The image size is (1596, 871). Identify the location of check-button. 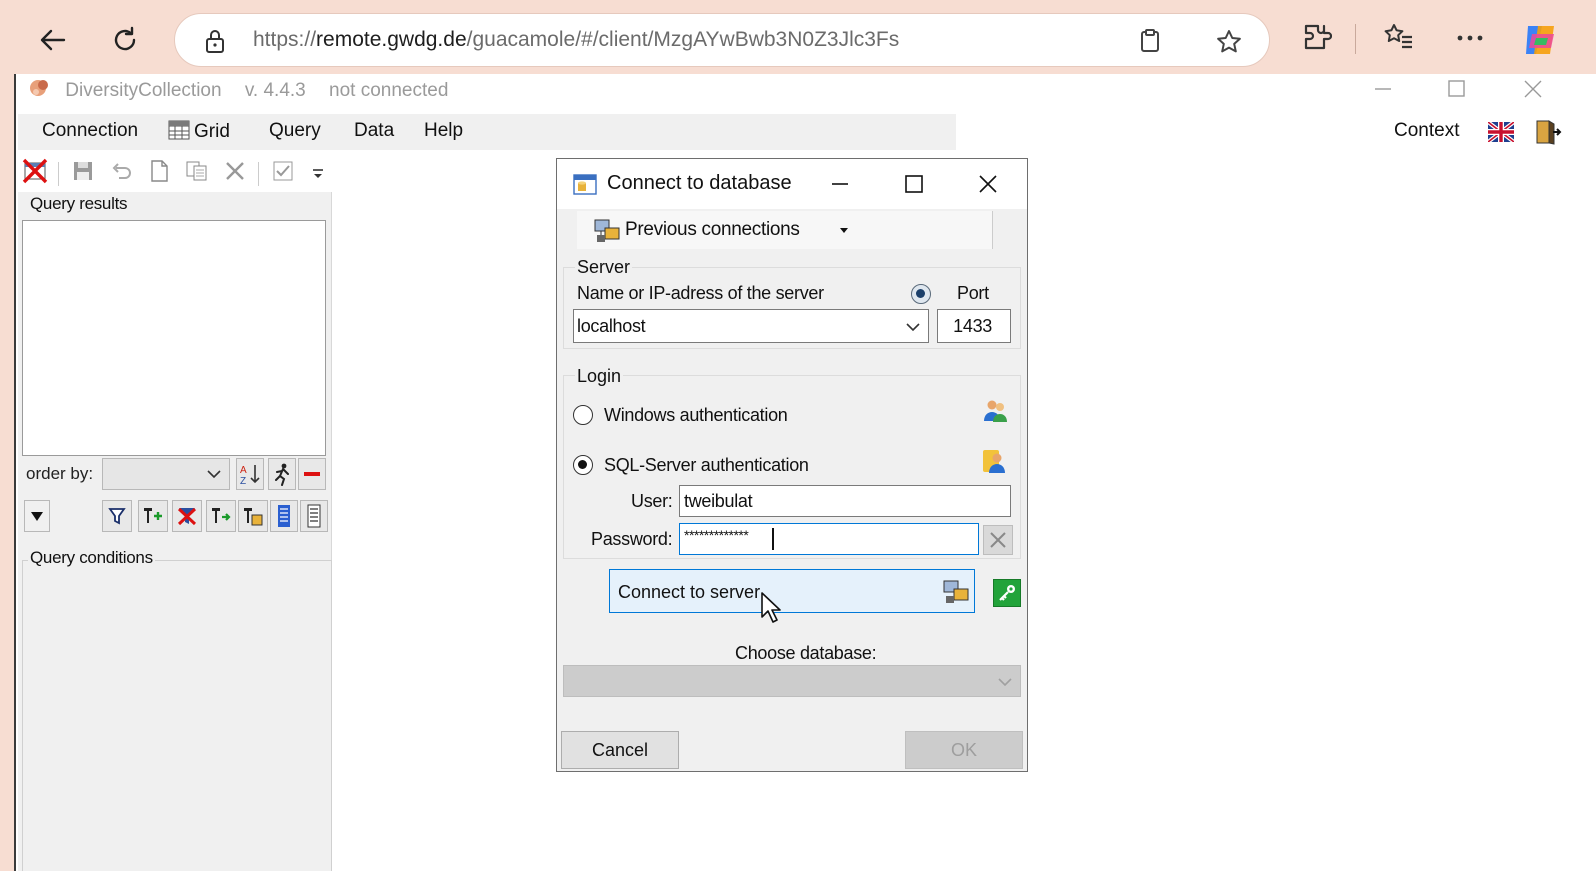
(283, 171).